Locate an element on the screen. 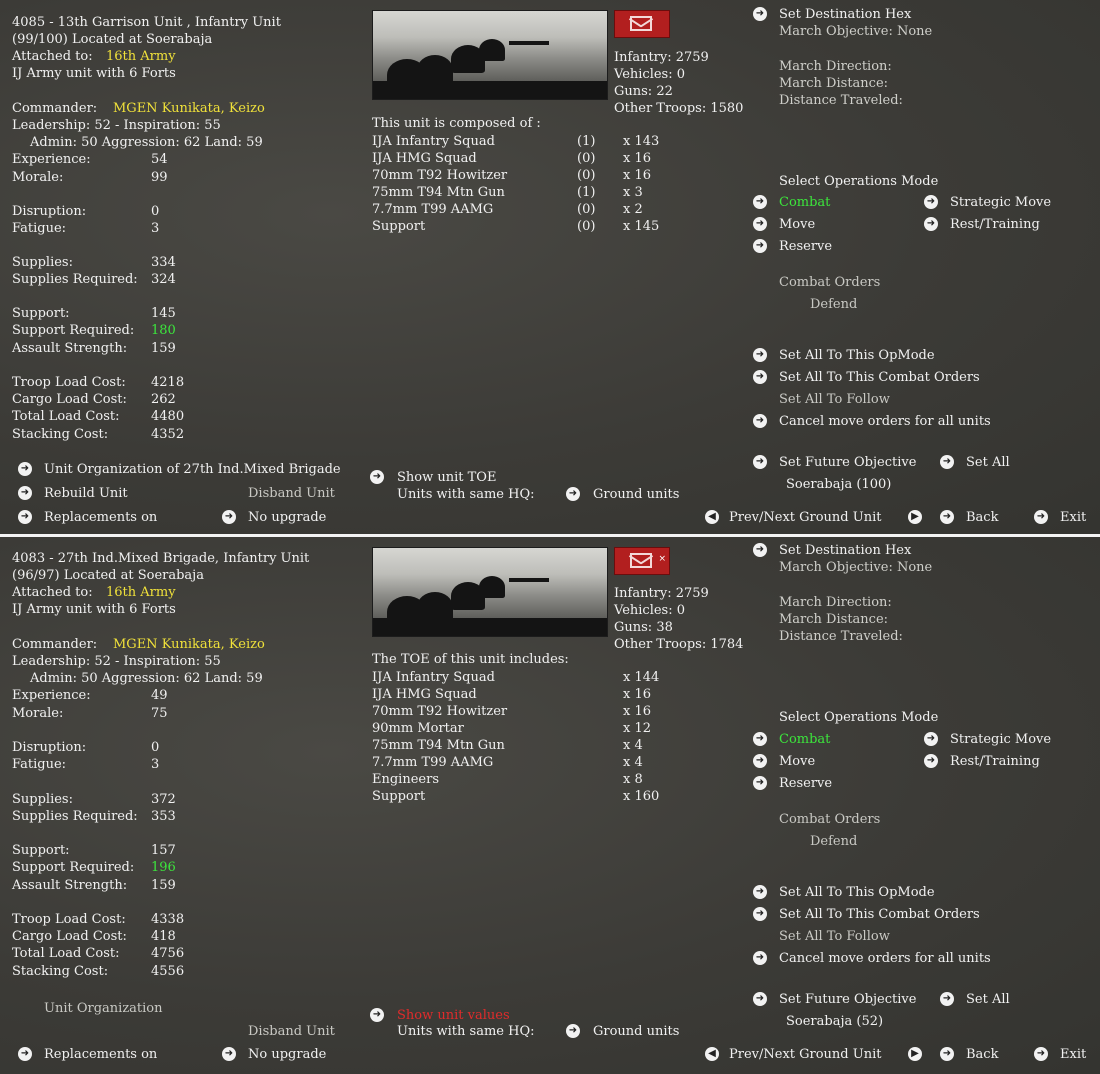 The image size is (1100, 1074). show-toe-button: Show unit TOE is located at coordinates (446, 477).